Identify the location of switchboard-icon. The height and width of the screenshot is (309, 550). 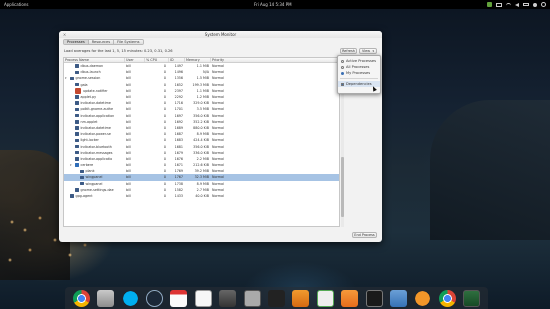
(398, 298).